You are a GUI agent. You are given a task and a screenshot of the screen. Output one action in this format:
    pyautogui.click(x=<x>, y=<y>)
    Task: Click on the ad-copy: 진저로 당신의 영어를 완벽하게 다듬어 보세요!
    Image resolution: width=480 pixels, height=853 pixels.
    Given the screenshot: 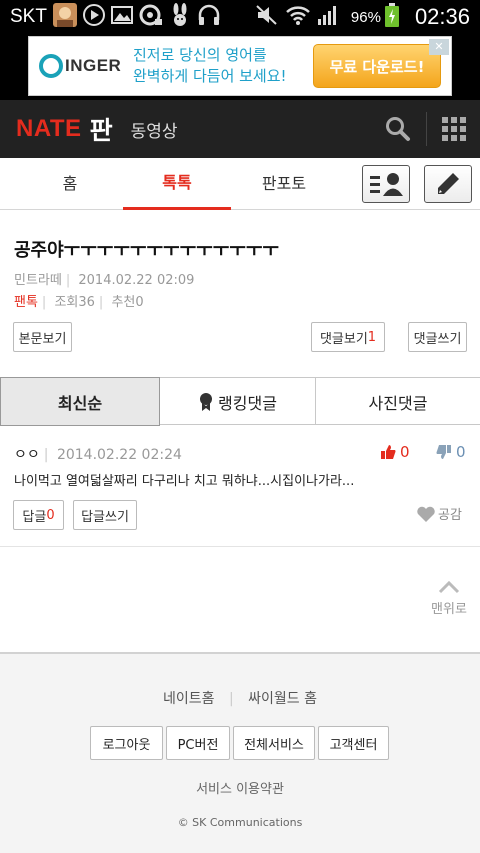 What is the action you would take?
    pyautogui.click(x=222, y=66)
    